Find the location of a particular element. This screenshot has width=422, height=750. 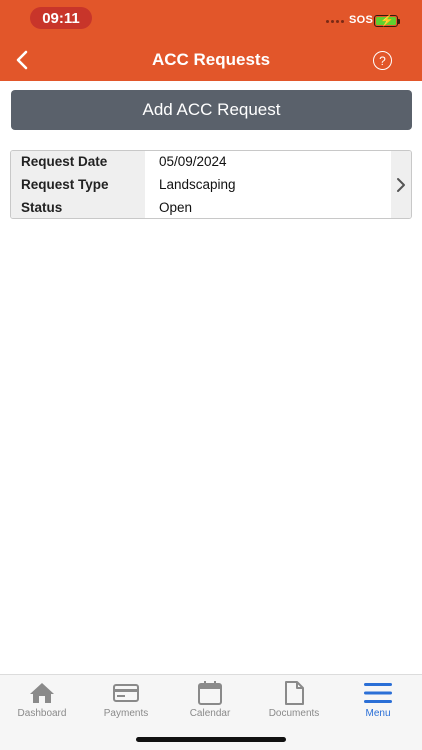

tab-calendar-label: Calendar is located at coordinates (210, 713).